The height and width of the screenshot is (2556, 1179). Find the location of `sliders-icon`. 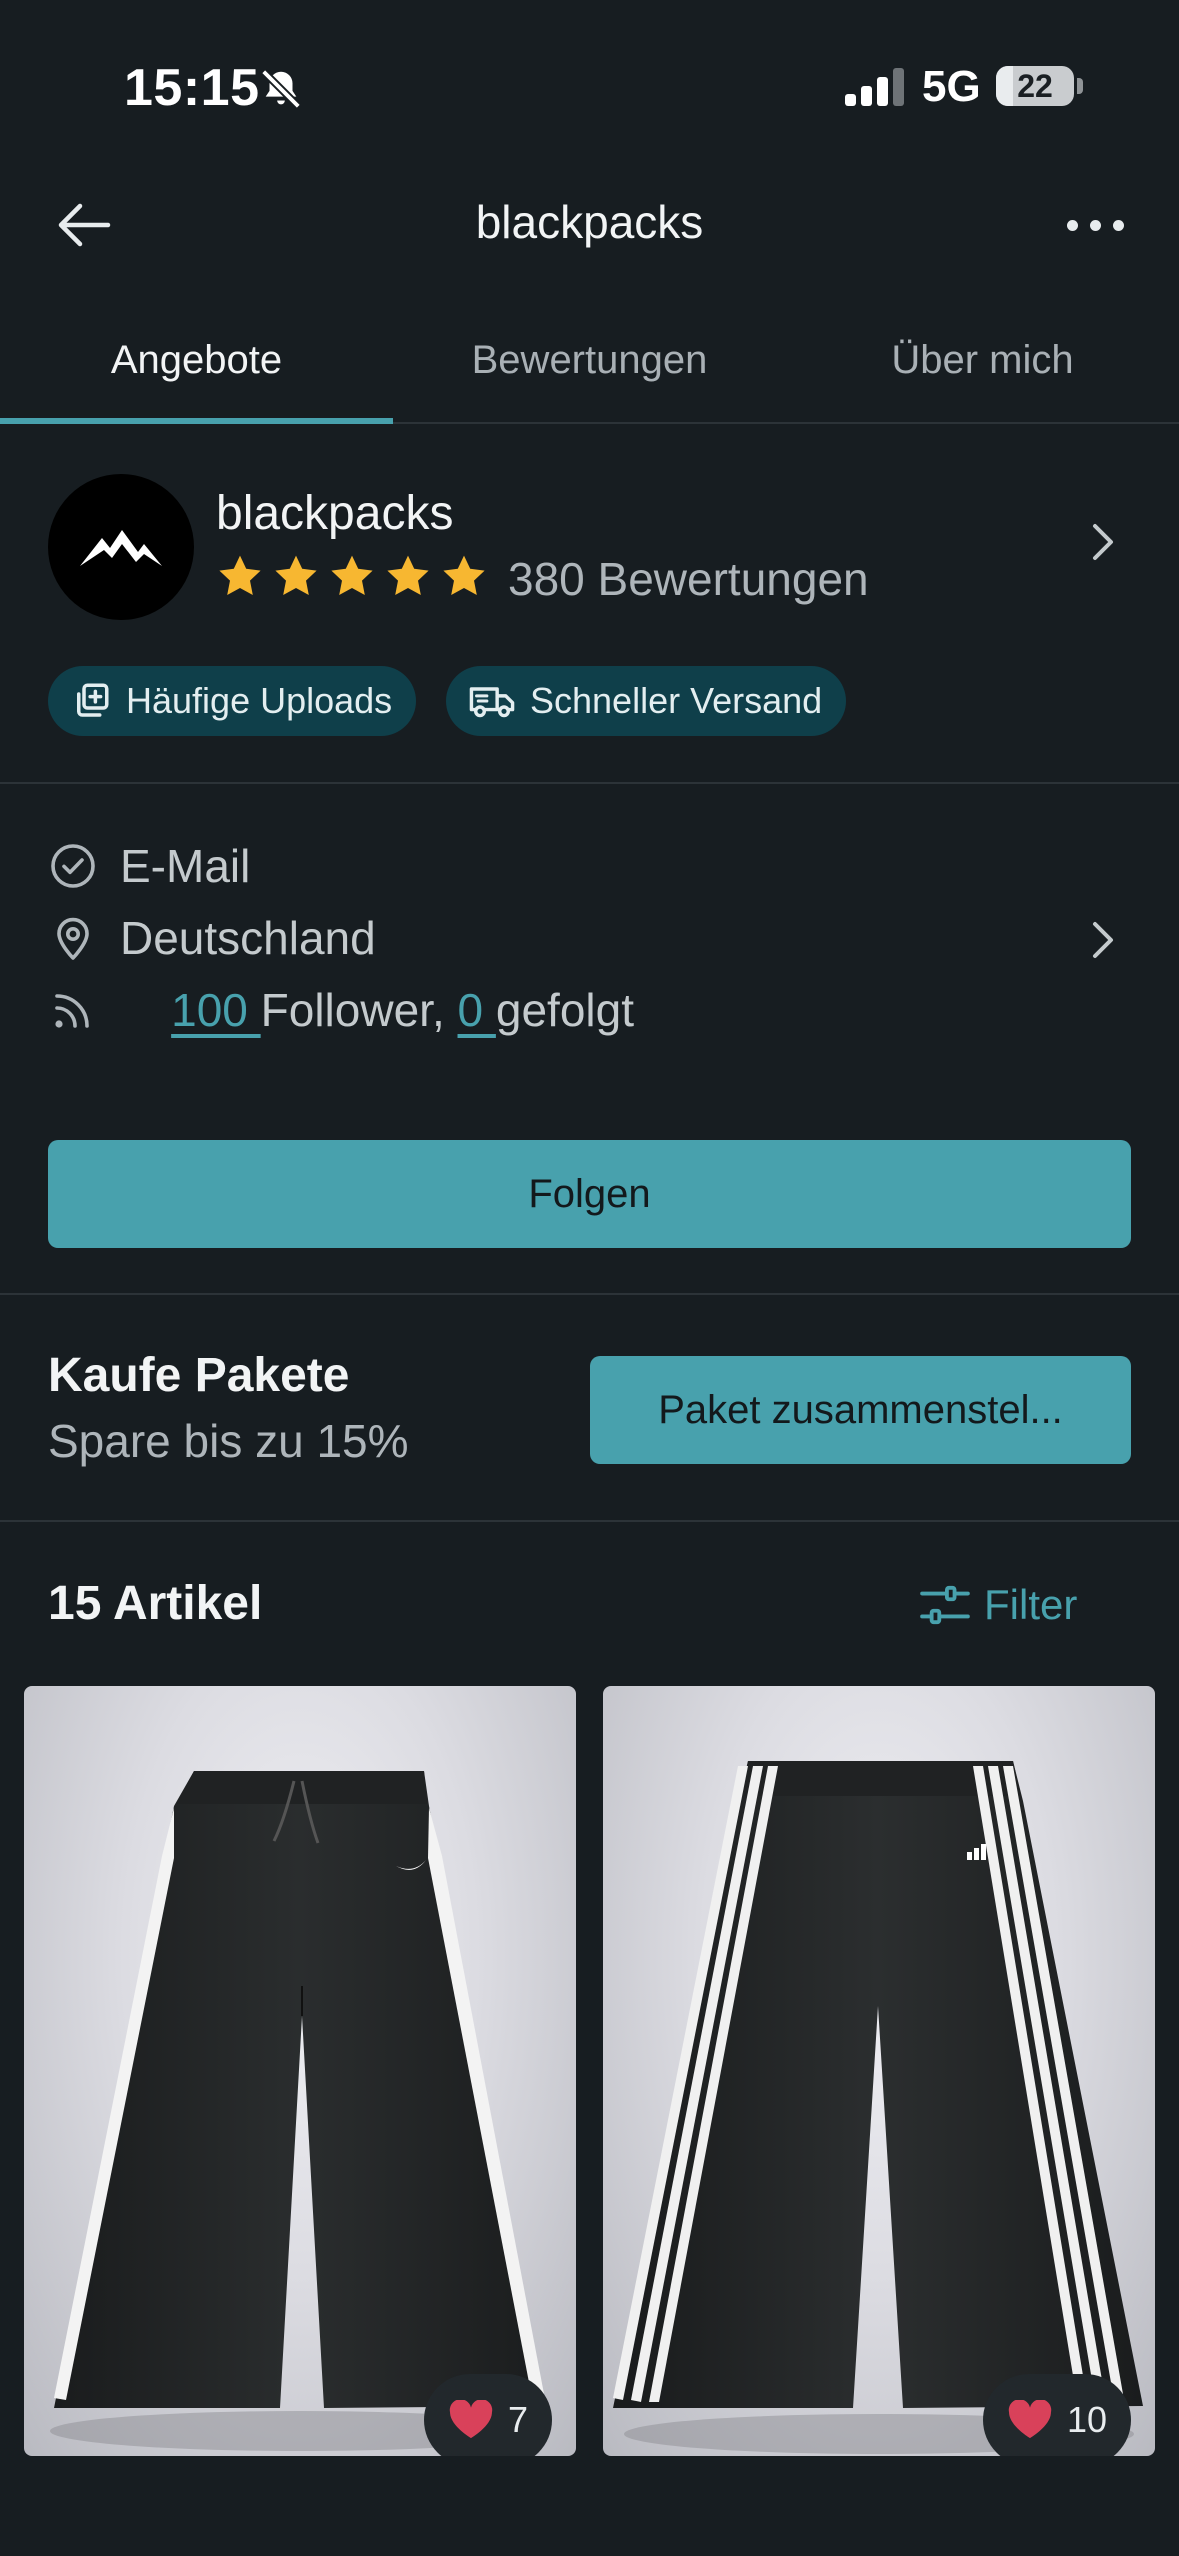

sliders-icon is located at coordinates (945, 1605).